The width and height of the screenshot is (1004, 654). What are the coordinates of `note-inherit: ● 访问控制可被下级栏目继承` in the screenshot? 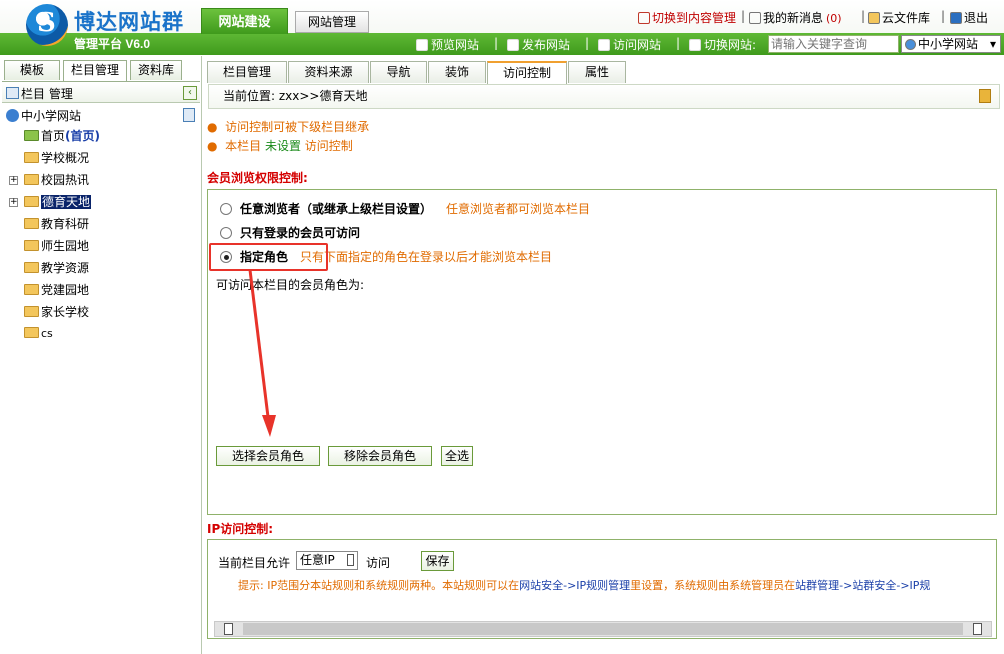 It's located at (288, 127).